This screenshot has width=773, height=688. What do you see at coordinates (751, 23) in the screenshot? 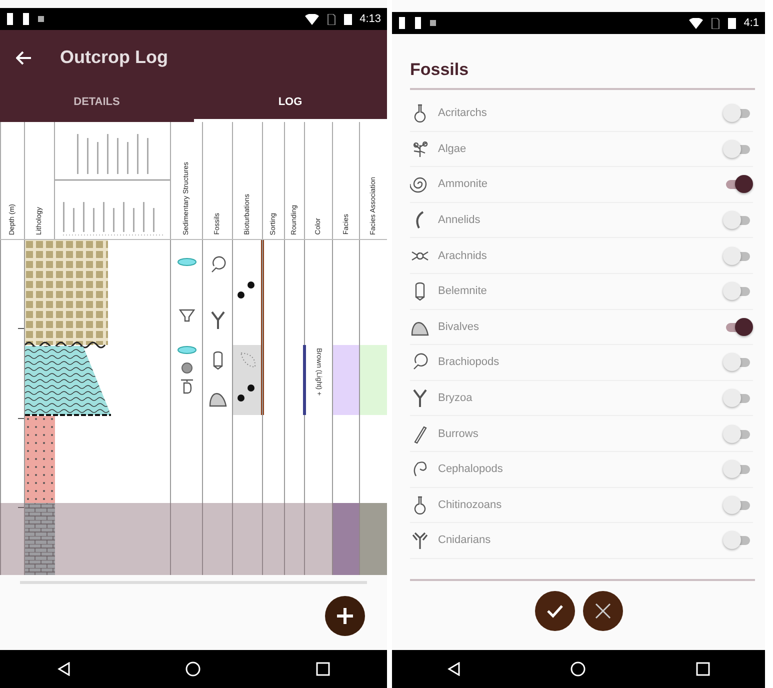
I see `status-time: 4:1` at bounding box center [751, 23].